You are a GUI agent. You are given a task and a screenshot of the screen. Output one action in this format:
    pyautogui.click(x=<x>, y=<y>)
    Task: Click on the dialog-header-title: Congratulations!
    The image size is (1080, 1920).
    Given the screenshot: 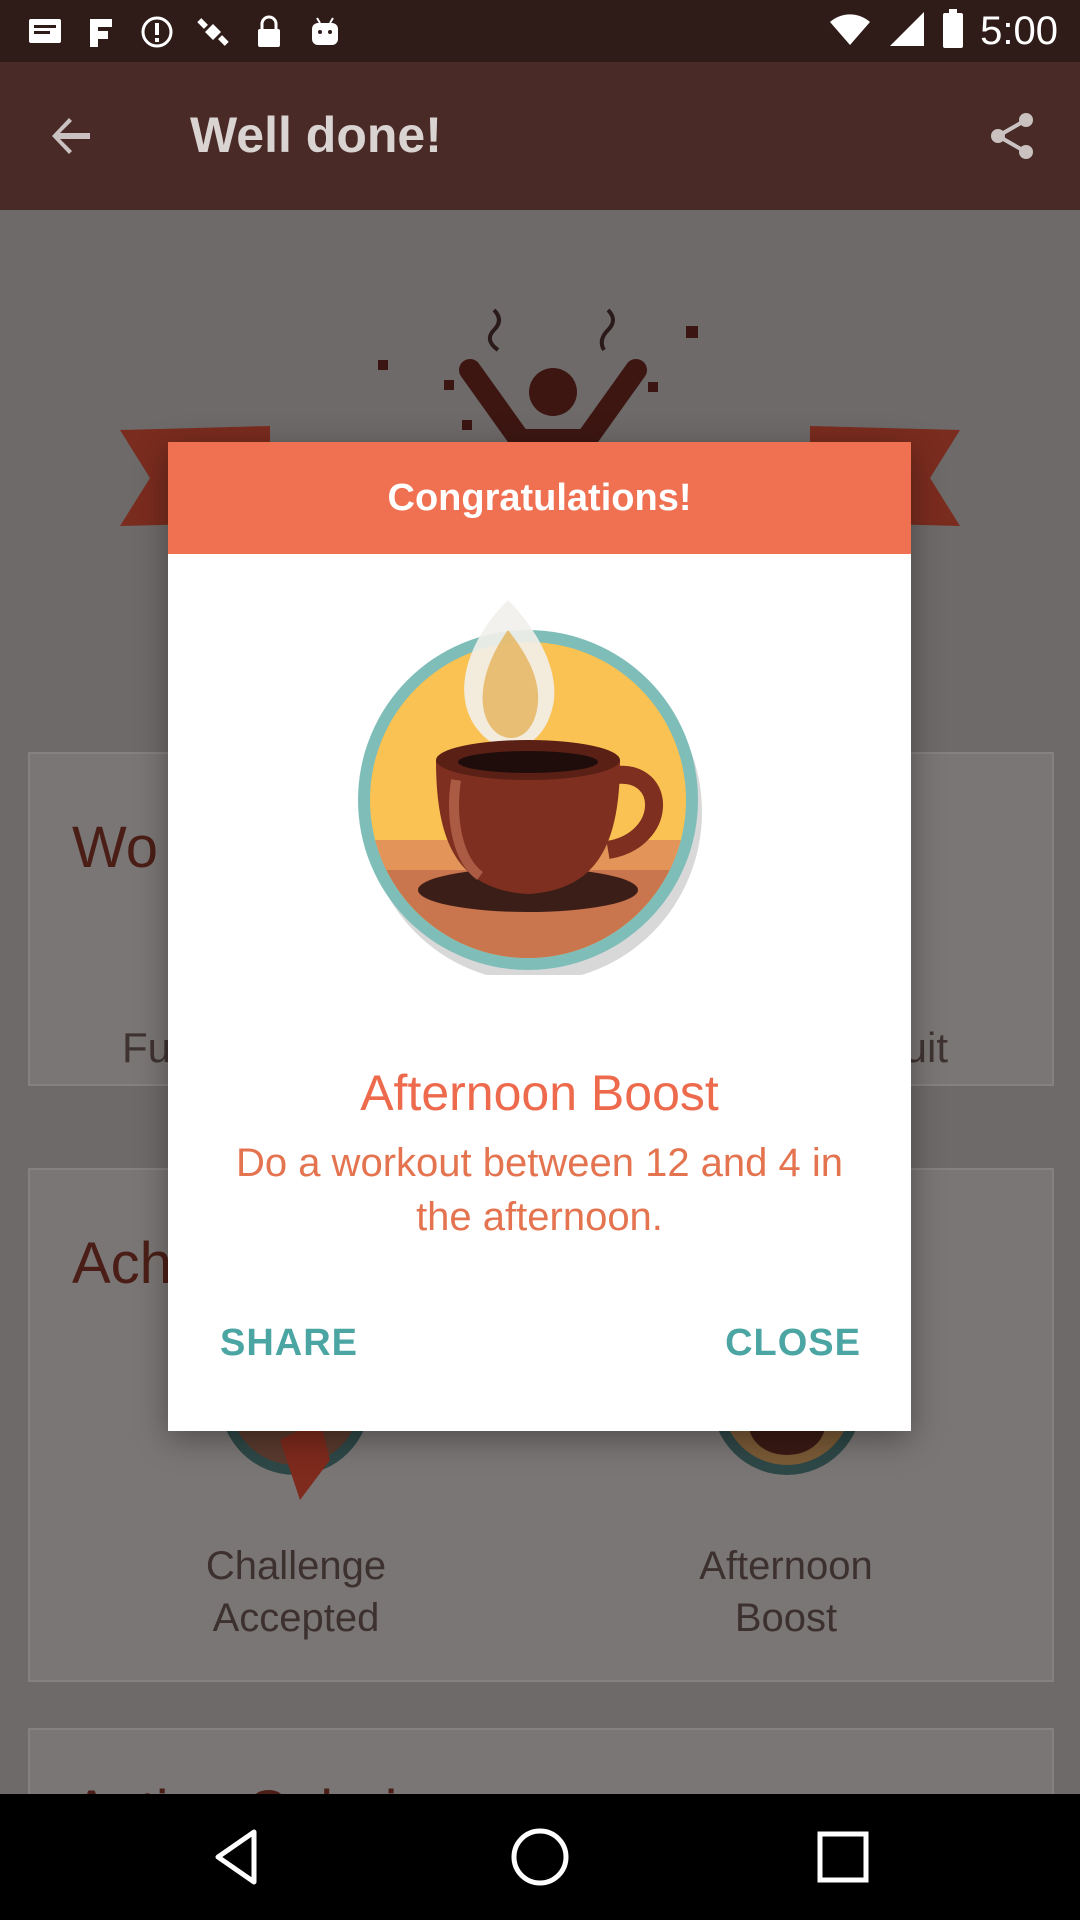 What is the action you would take?
    pyautogui.click(x=539, y=497)
    